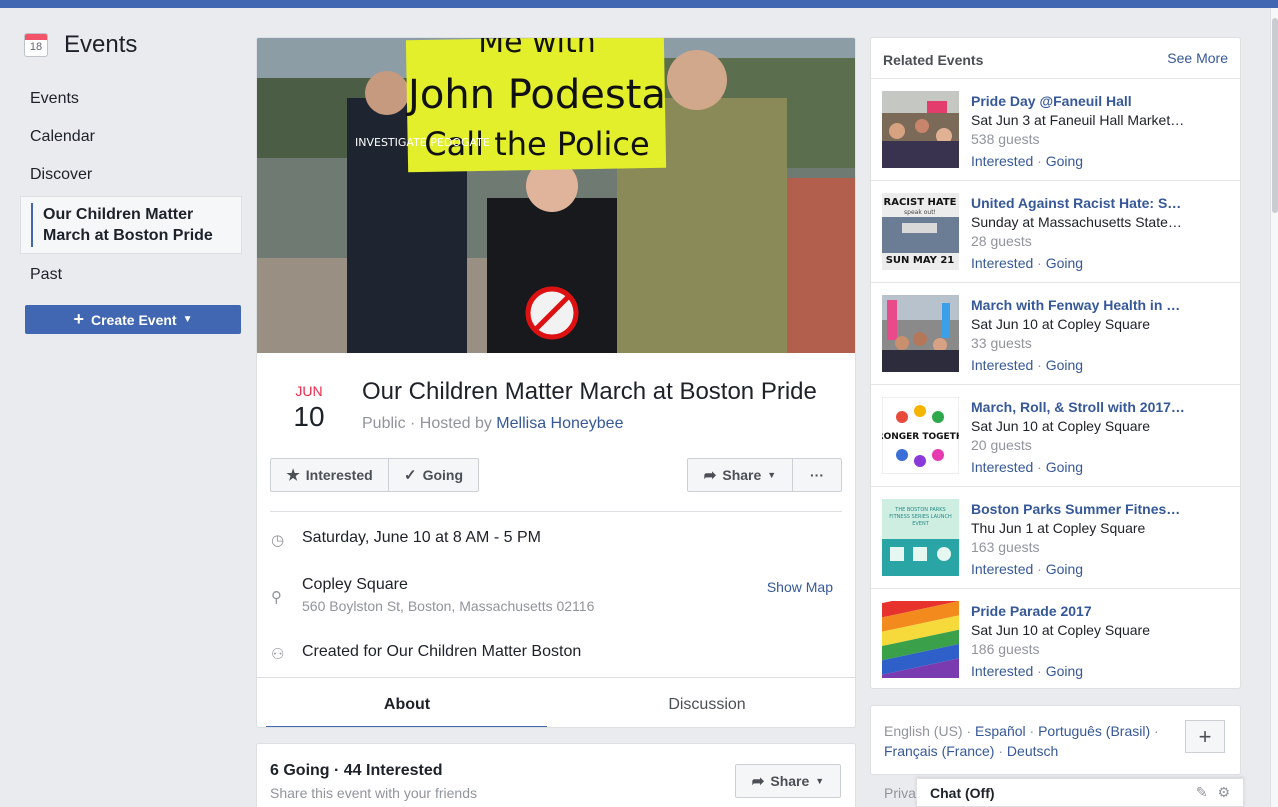 The image size is (1278, 807). What do you see at coordinates (131, 137) in the screenshot?
I see `sidebar-item-calendar: Calendar` at bounding box center [131, 137].